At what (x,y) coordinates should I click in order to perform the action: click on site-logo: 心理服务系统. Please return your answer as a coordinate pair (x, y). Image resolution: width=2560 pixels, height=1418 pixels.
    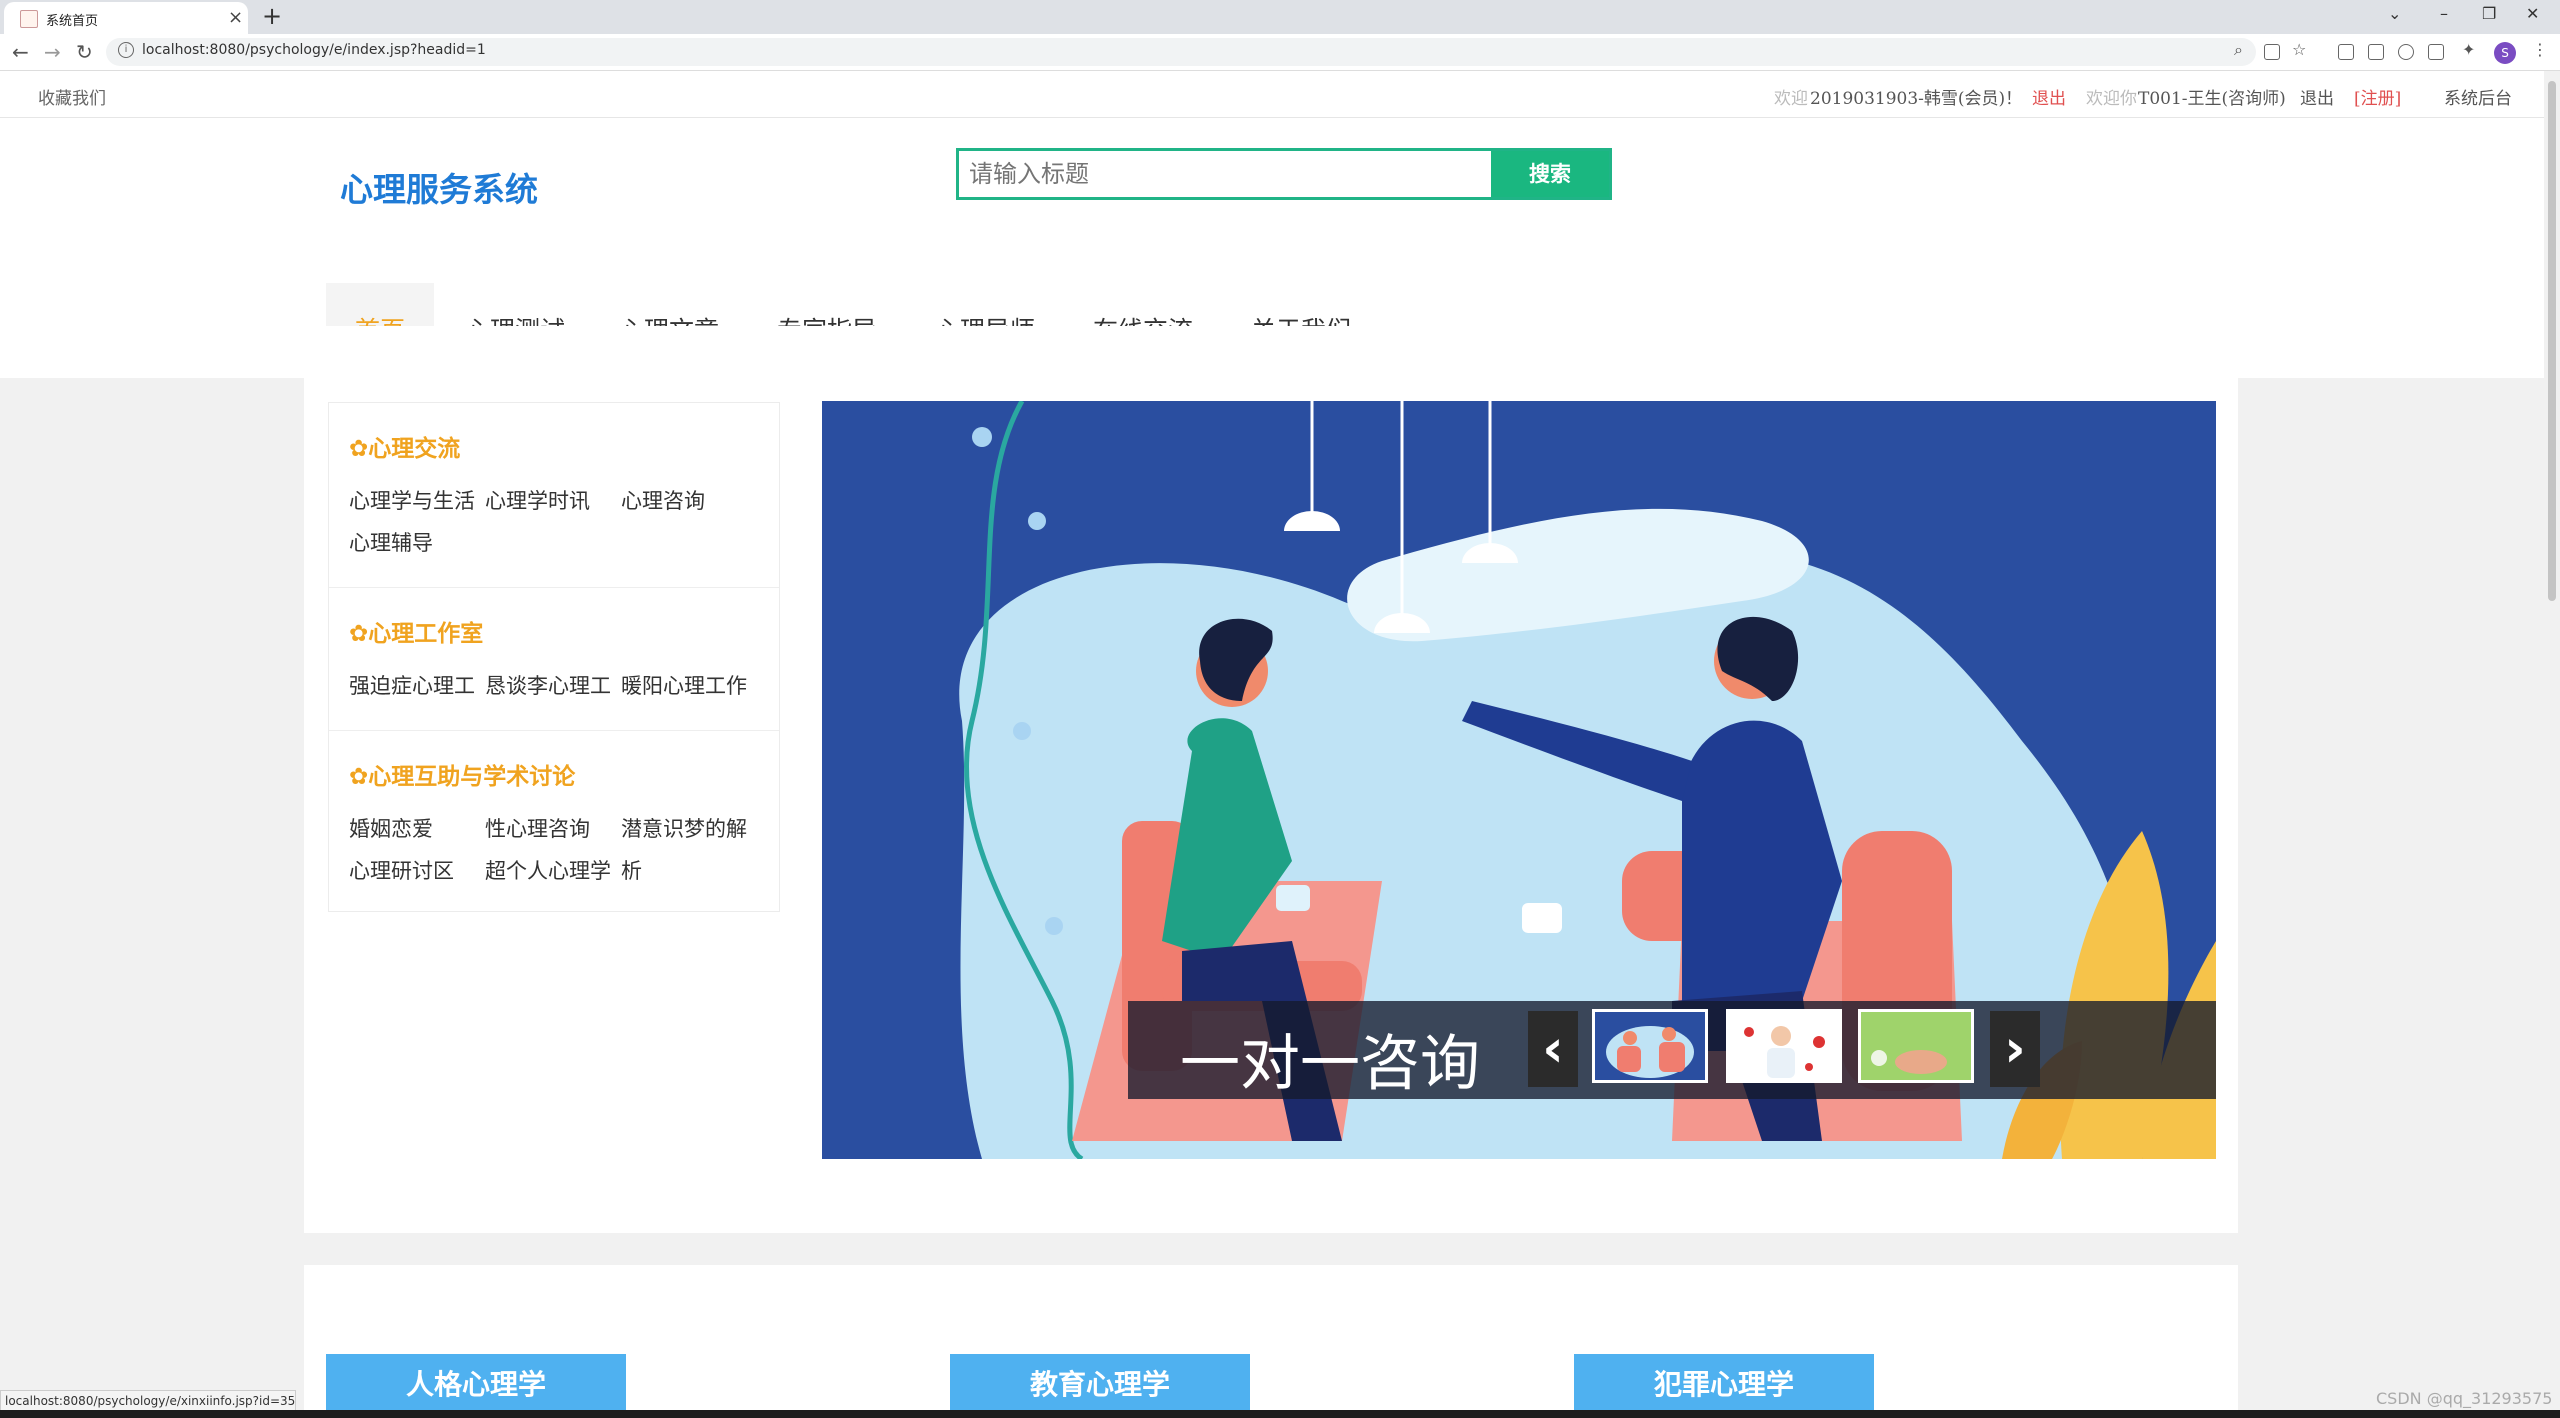
    Looking at the image, I should click on (439, 187).